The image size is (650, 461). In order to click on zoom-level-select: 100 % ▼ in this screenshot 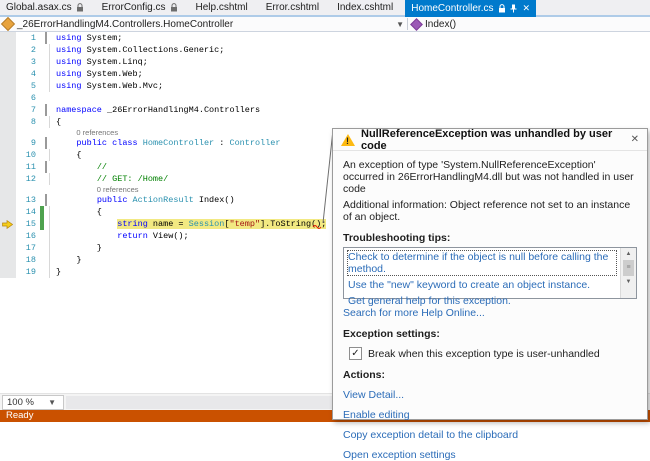, I will do `click(33, 402)`.